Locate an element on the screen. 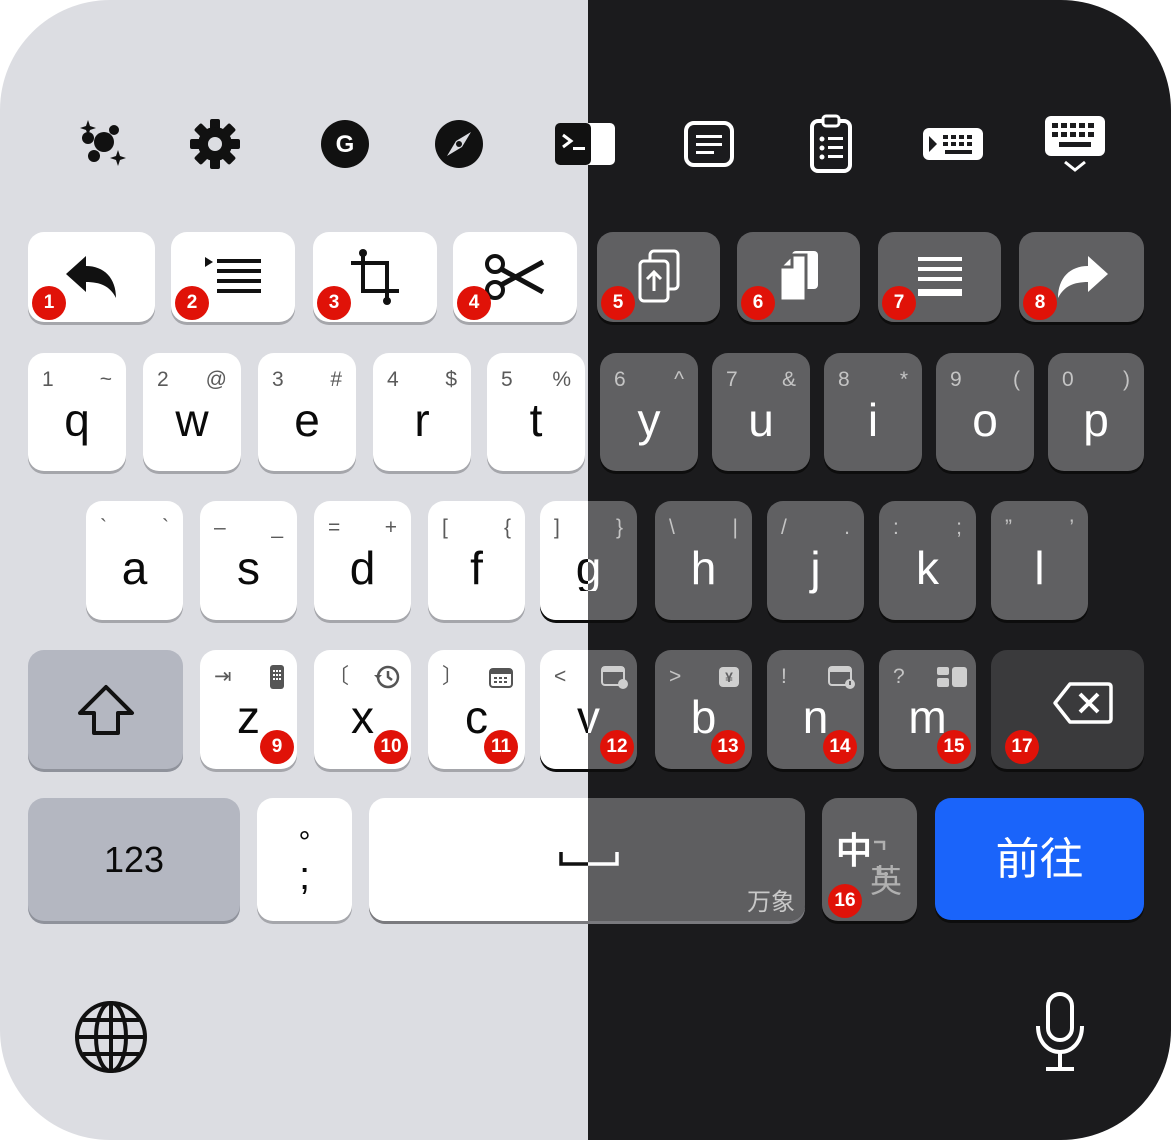  key-symbol-left: [ is located at coordinates (445, 527).